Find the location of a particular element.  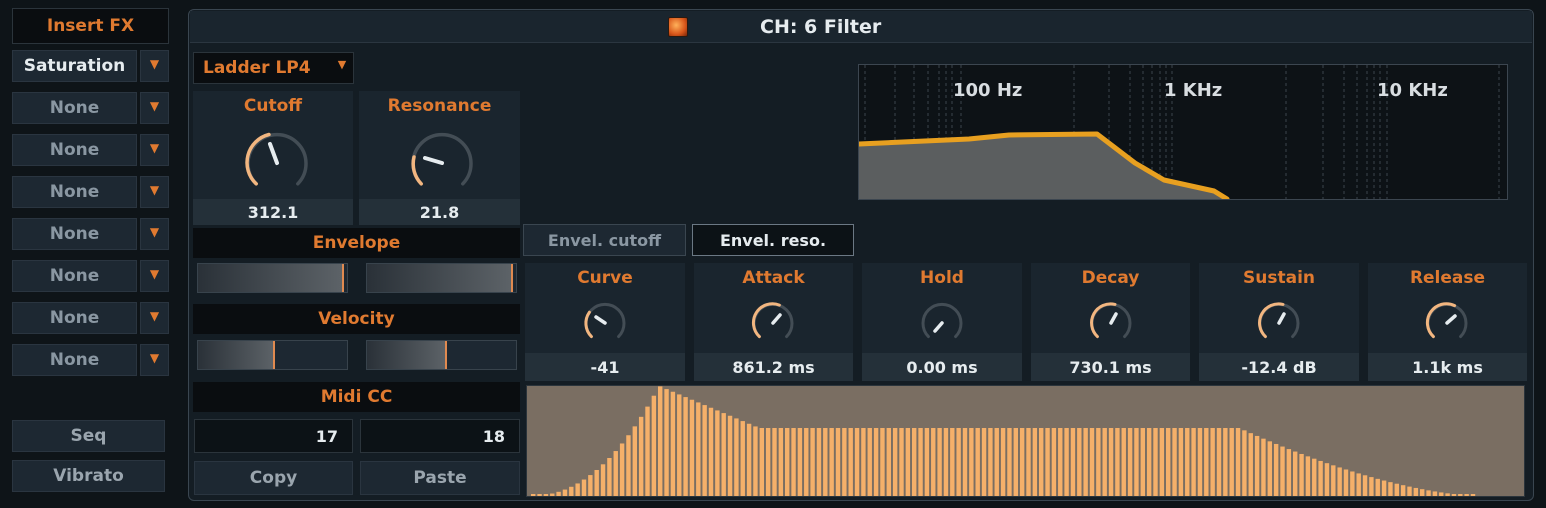

fx-slot-5-dropdown: ▼ is located at coordinates (154, 234).